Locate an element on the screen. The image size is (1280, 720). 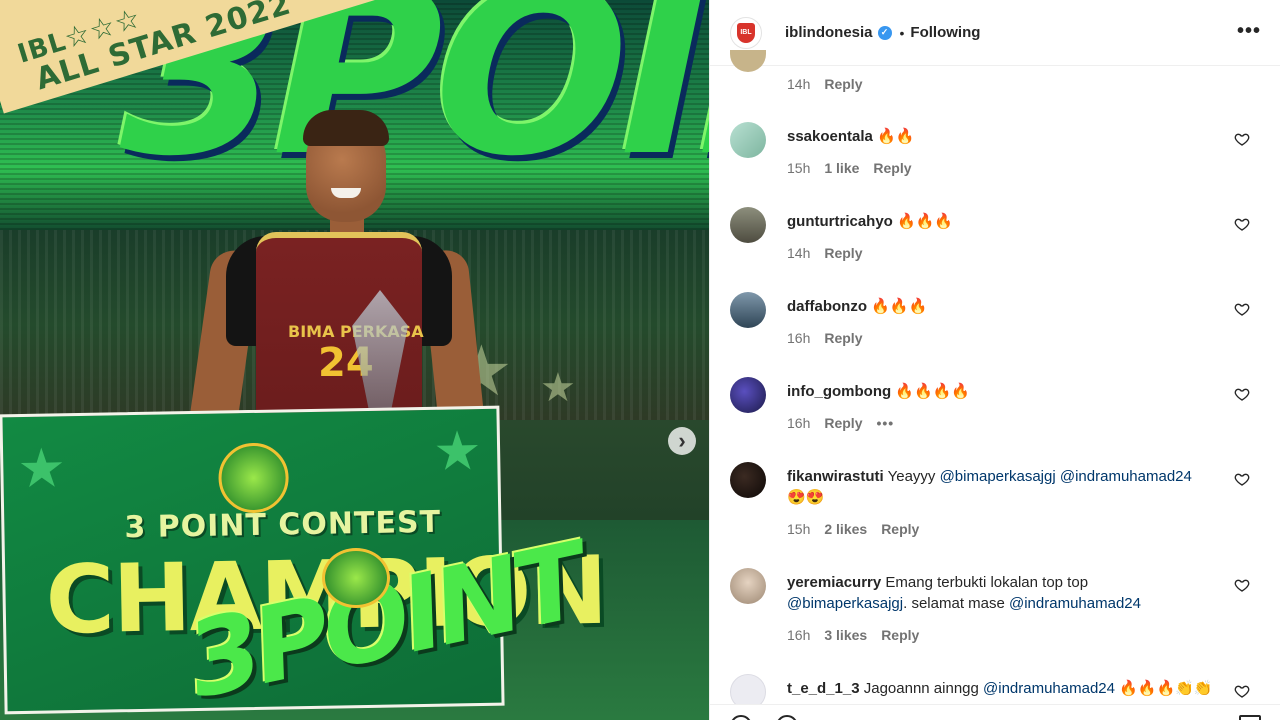
account-username: iblindonesia is located at coordinates (829, 32).